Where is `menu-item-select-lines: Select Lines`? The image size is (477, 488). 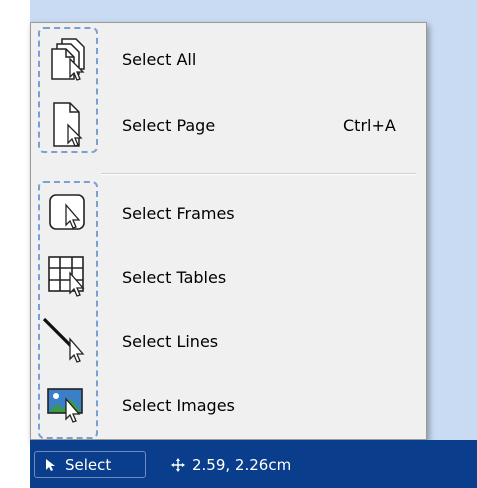 menu-item-select-lines: Select Lines is located at coordinates (228, 341).